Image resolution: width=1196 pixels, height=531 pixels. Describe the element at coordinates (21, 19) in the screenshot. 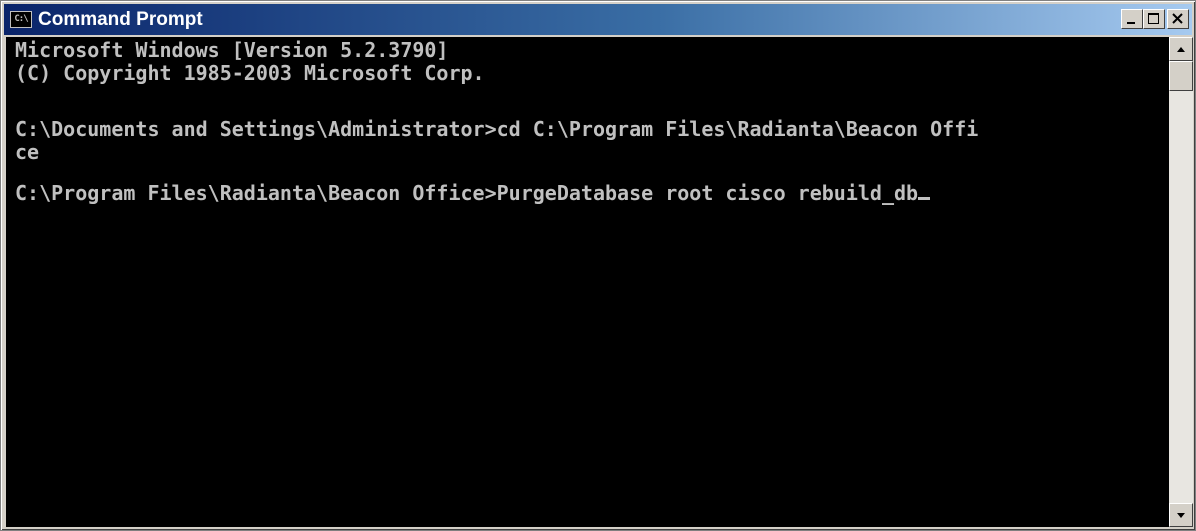

I see `cmd-icon: C:\` at that location.